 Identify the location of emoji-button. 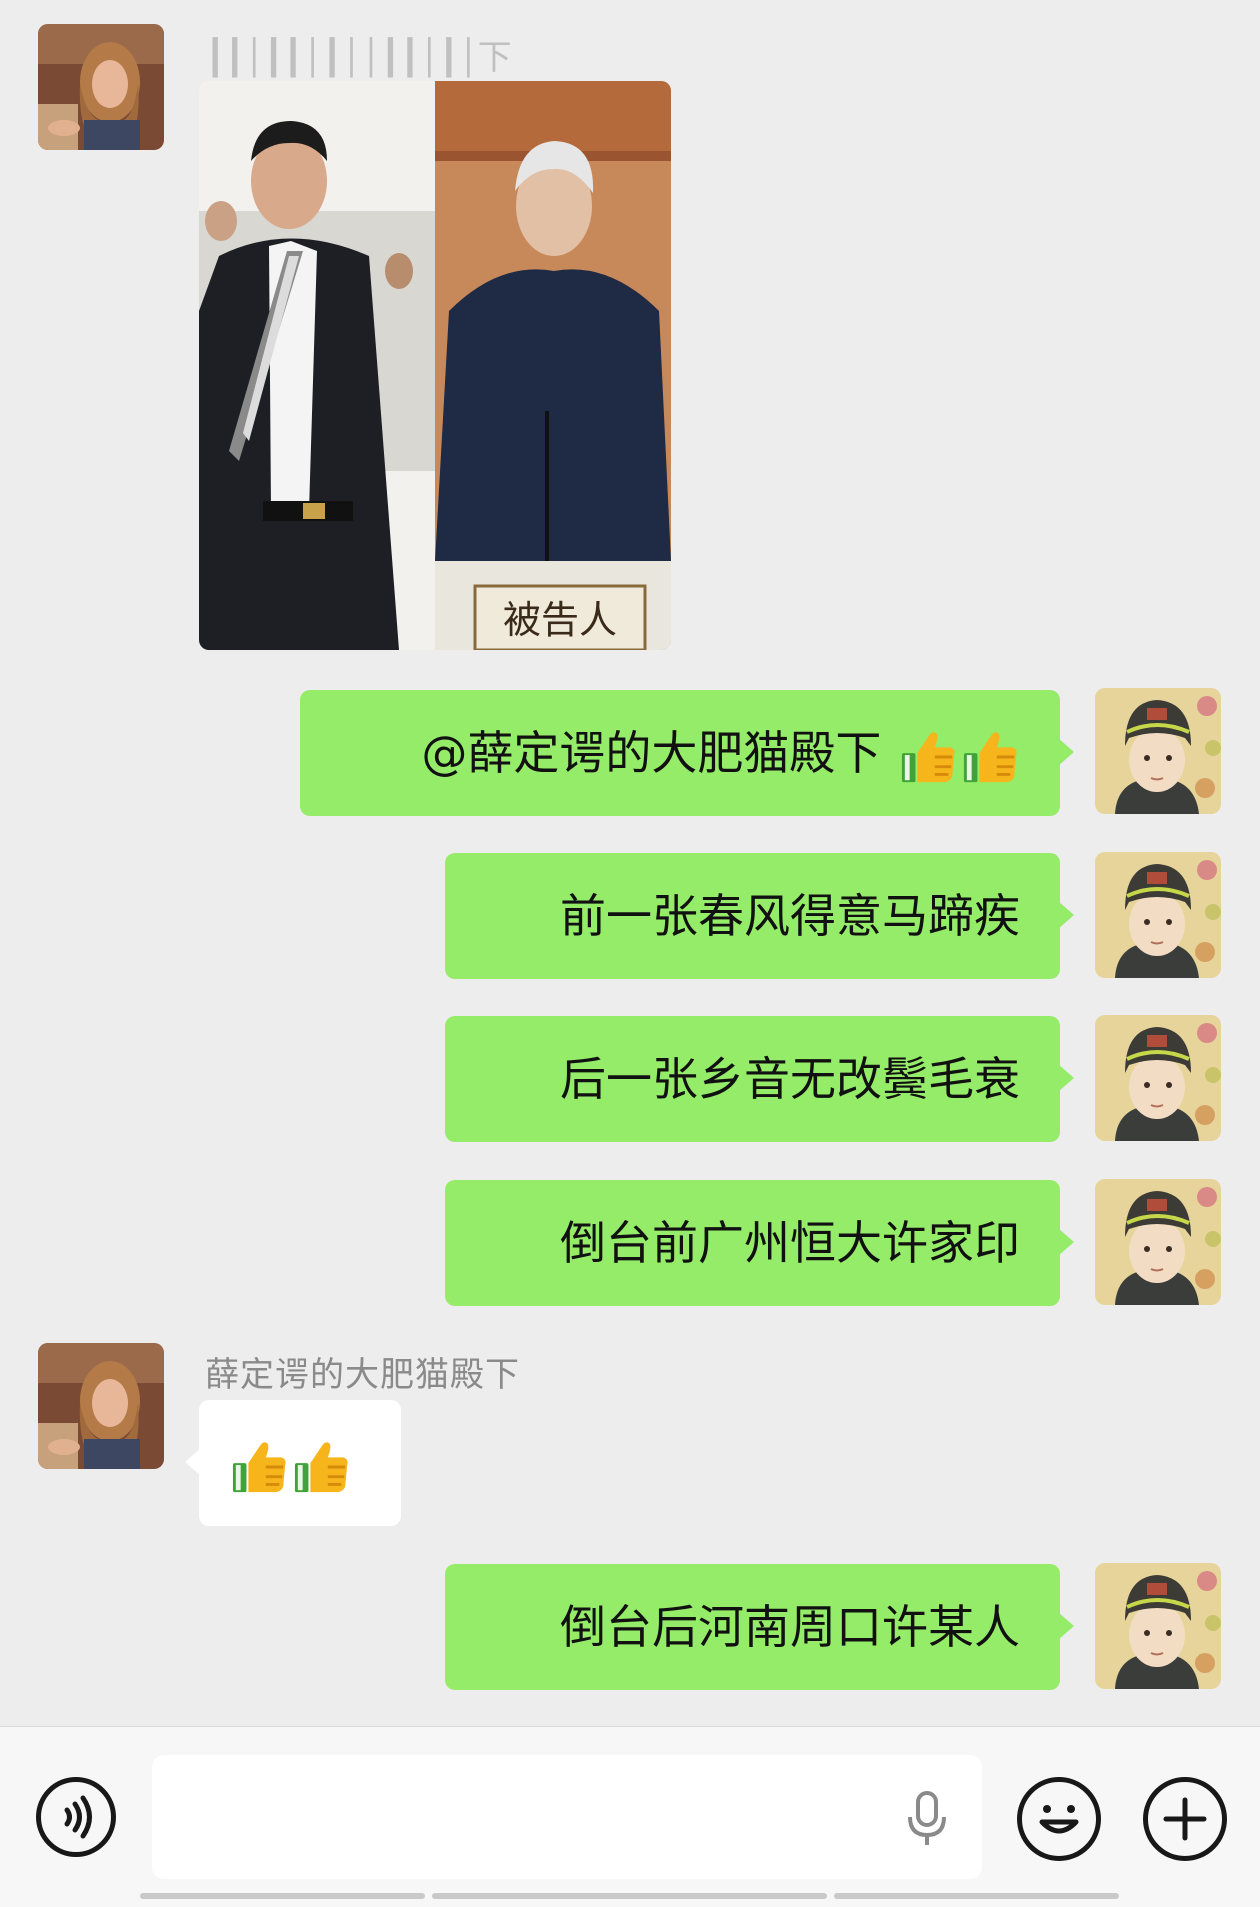
(1059, 1819).